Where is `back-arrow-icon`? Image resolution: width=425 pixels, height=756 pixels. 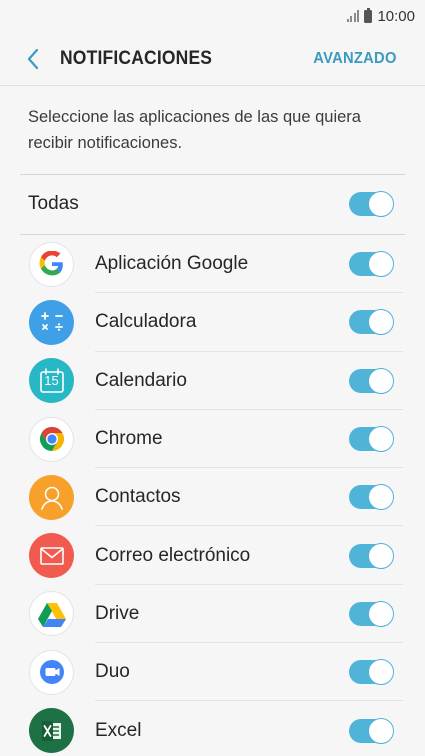 back-arrow-icon is located at coordinates (33, 59).